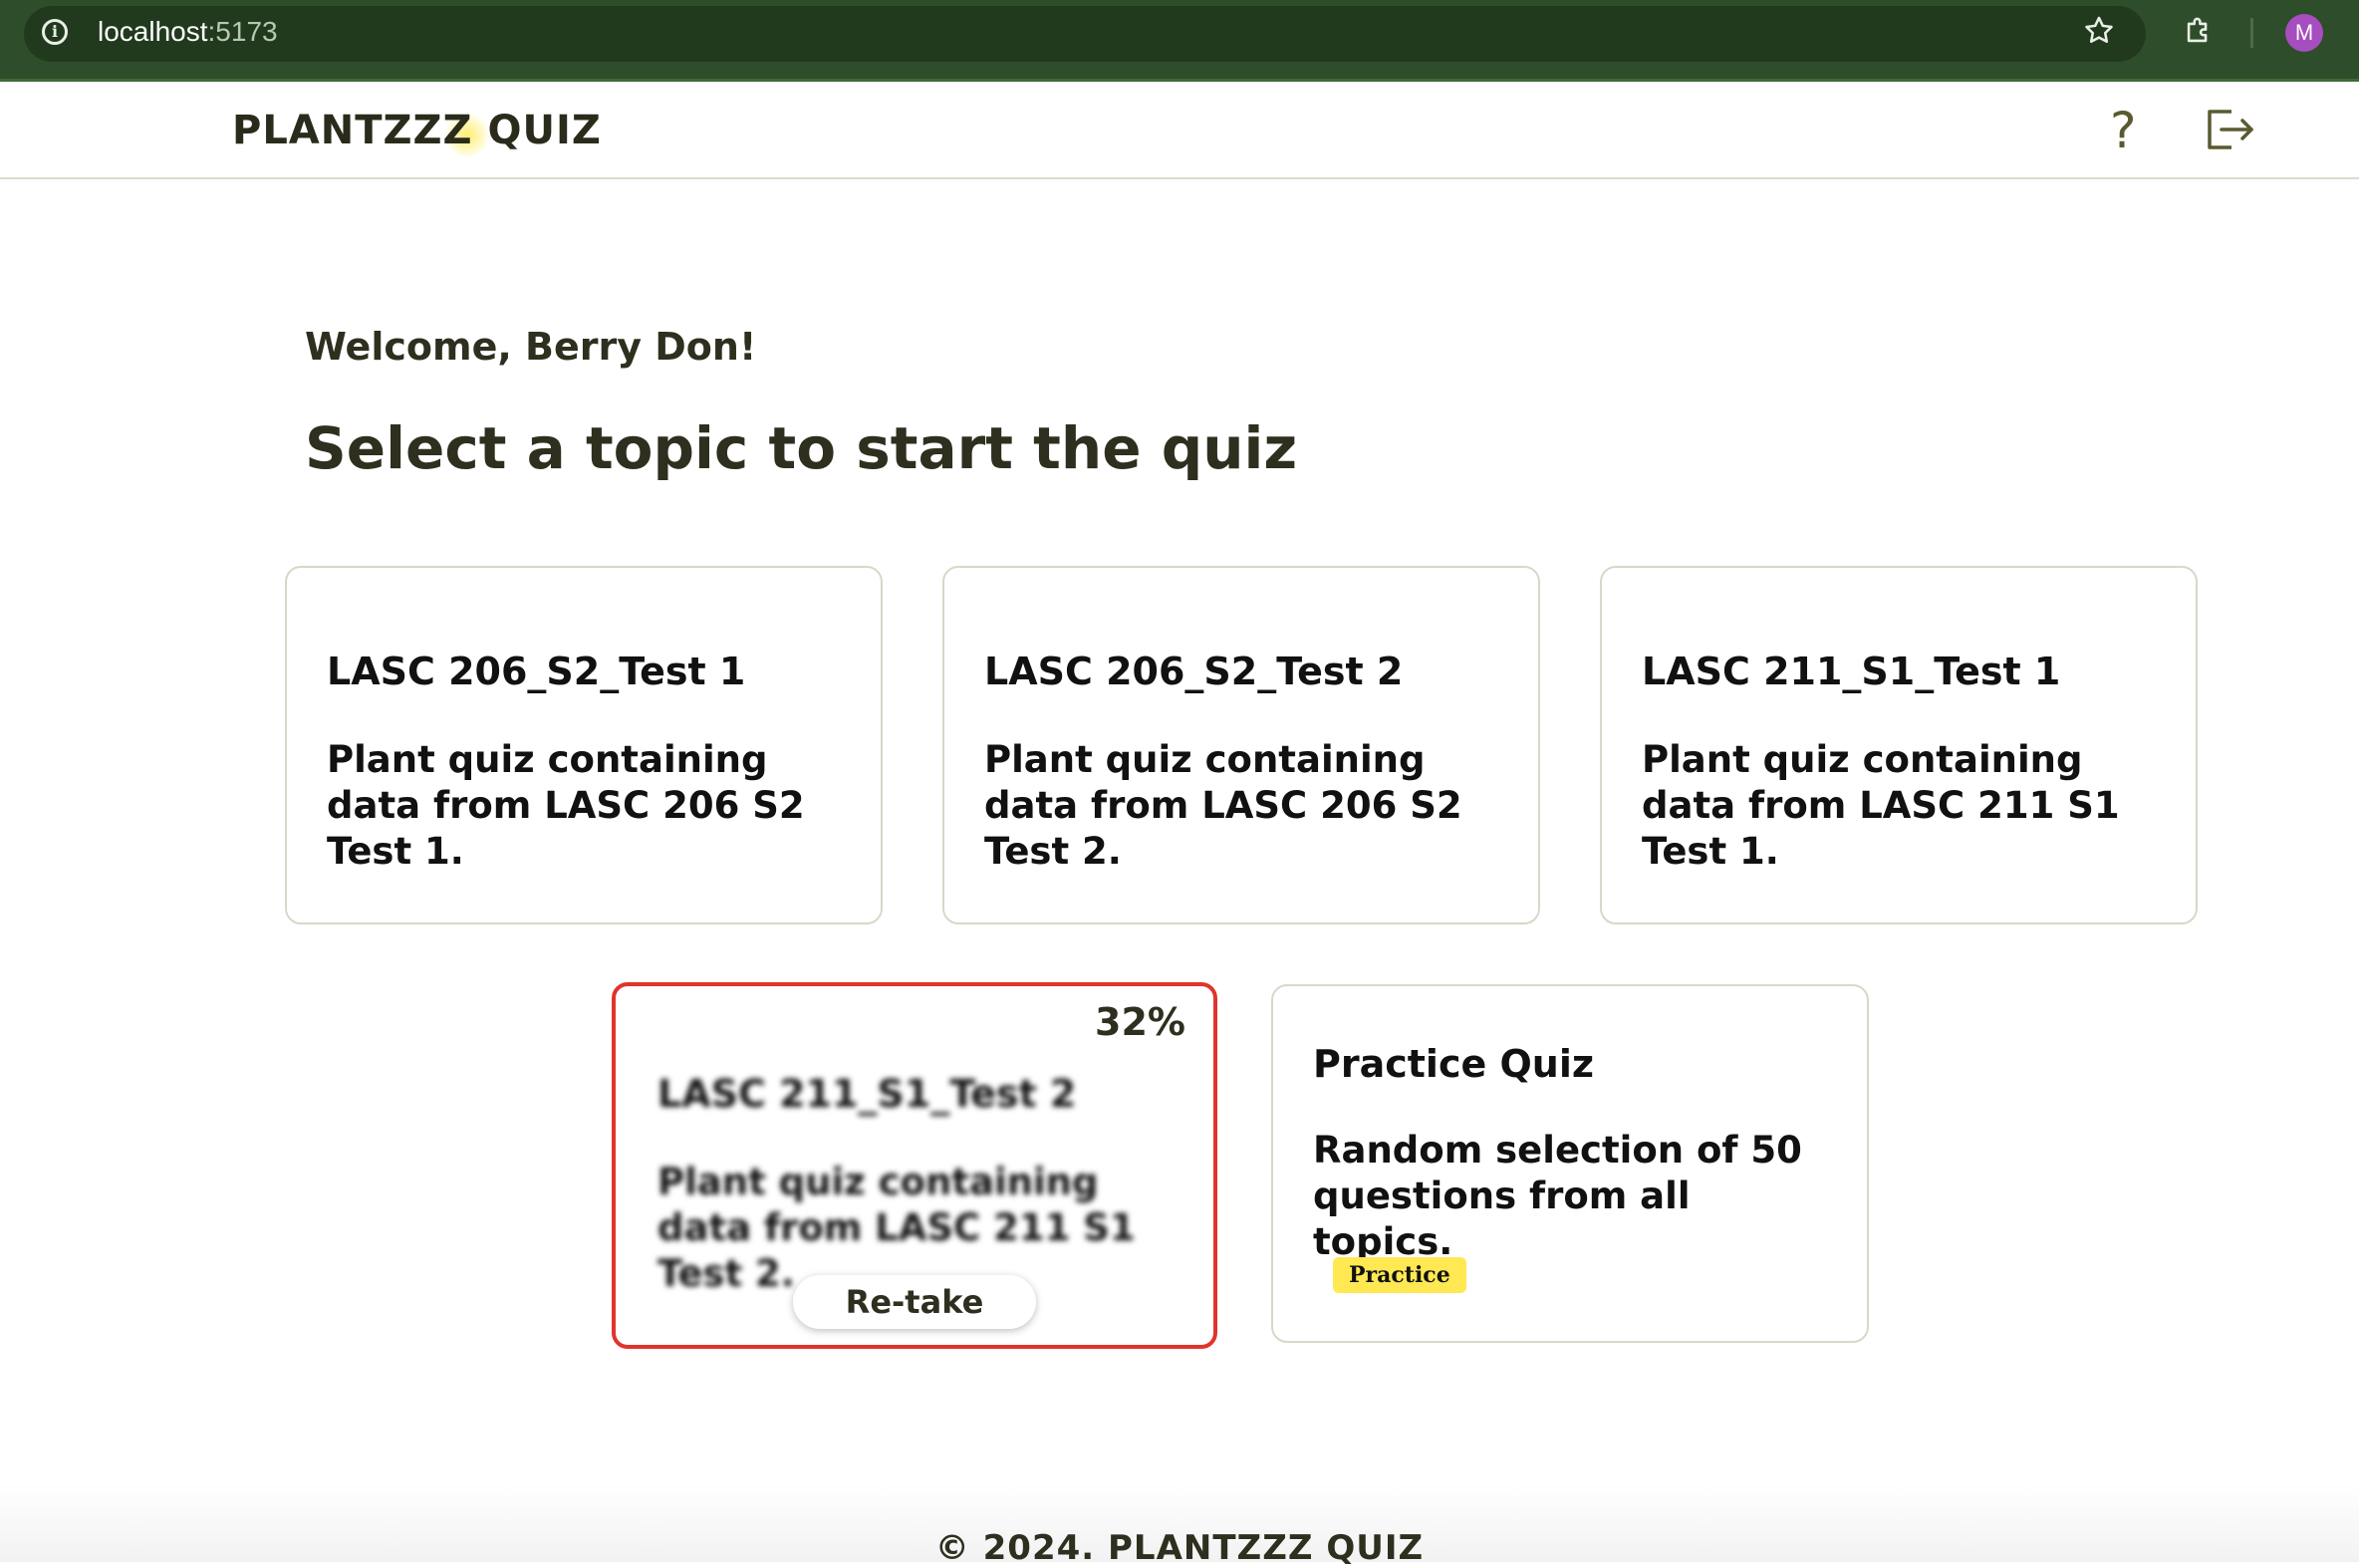  Describe the element at coordinates (1852, 671) in the screenshot. I see `card-title: LASC 211_S1_Test 1` at that location.